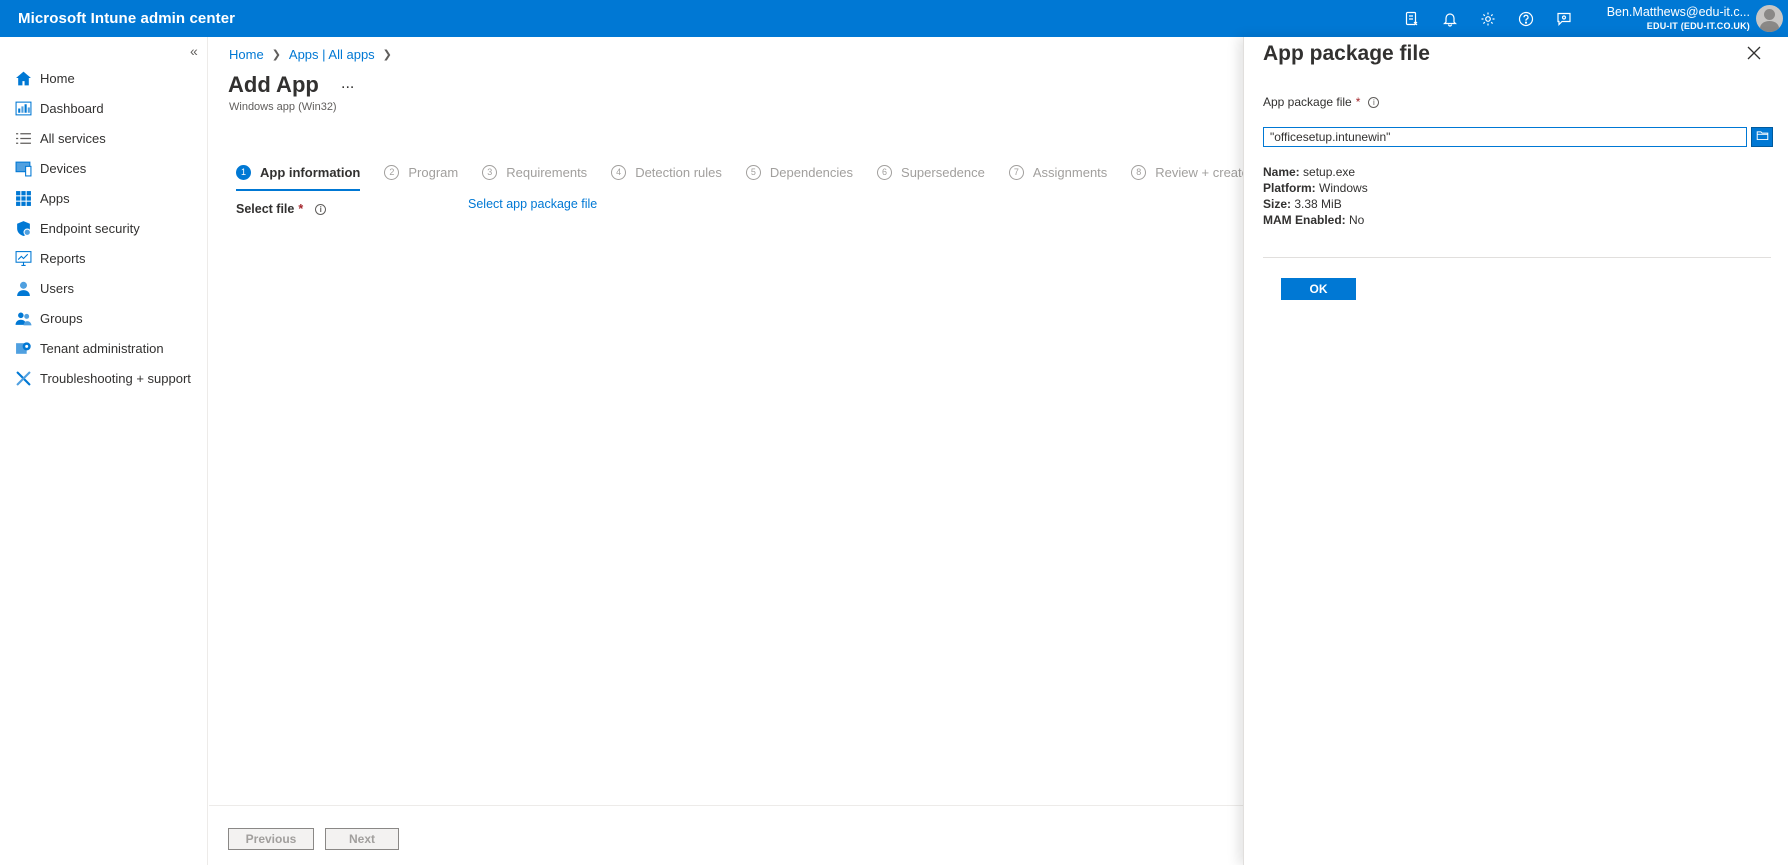 The image size is (1788, 865). What do you see at coordinates (23, 318) in the screenshot?
I see `groups-icon` at bounding box center [23, 318].